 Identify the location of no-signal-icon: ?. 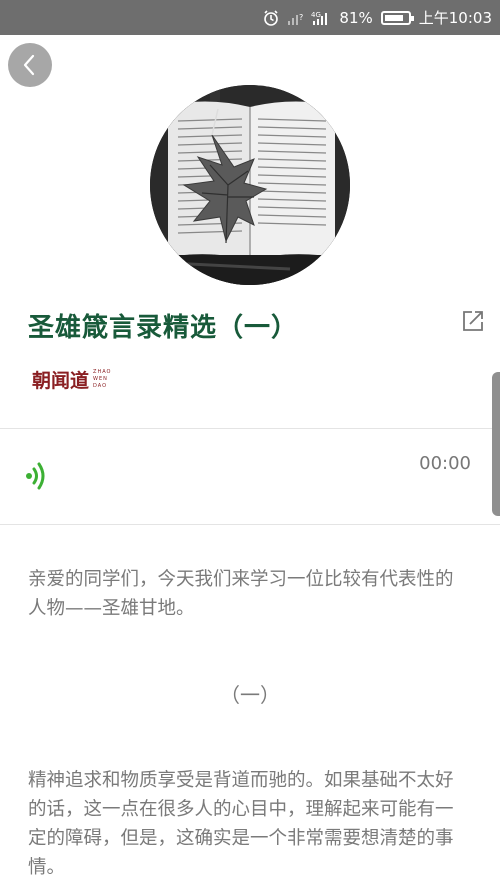
(295, 18).